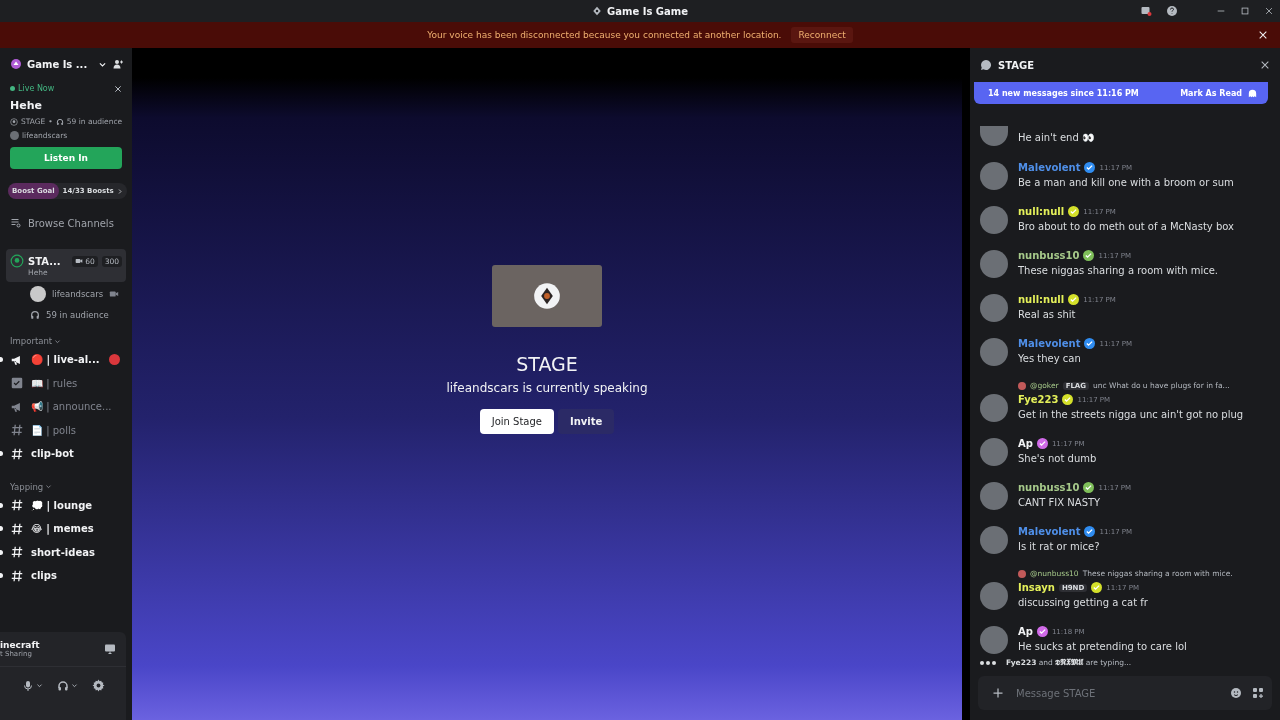  Describe the element at coordinates (32, 88) in the screenshot. I see `live-now-label: Live Now` at that location.